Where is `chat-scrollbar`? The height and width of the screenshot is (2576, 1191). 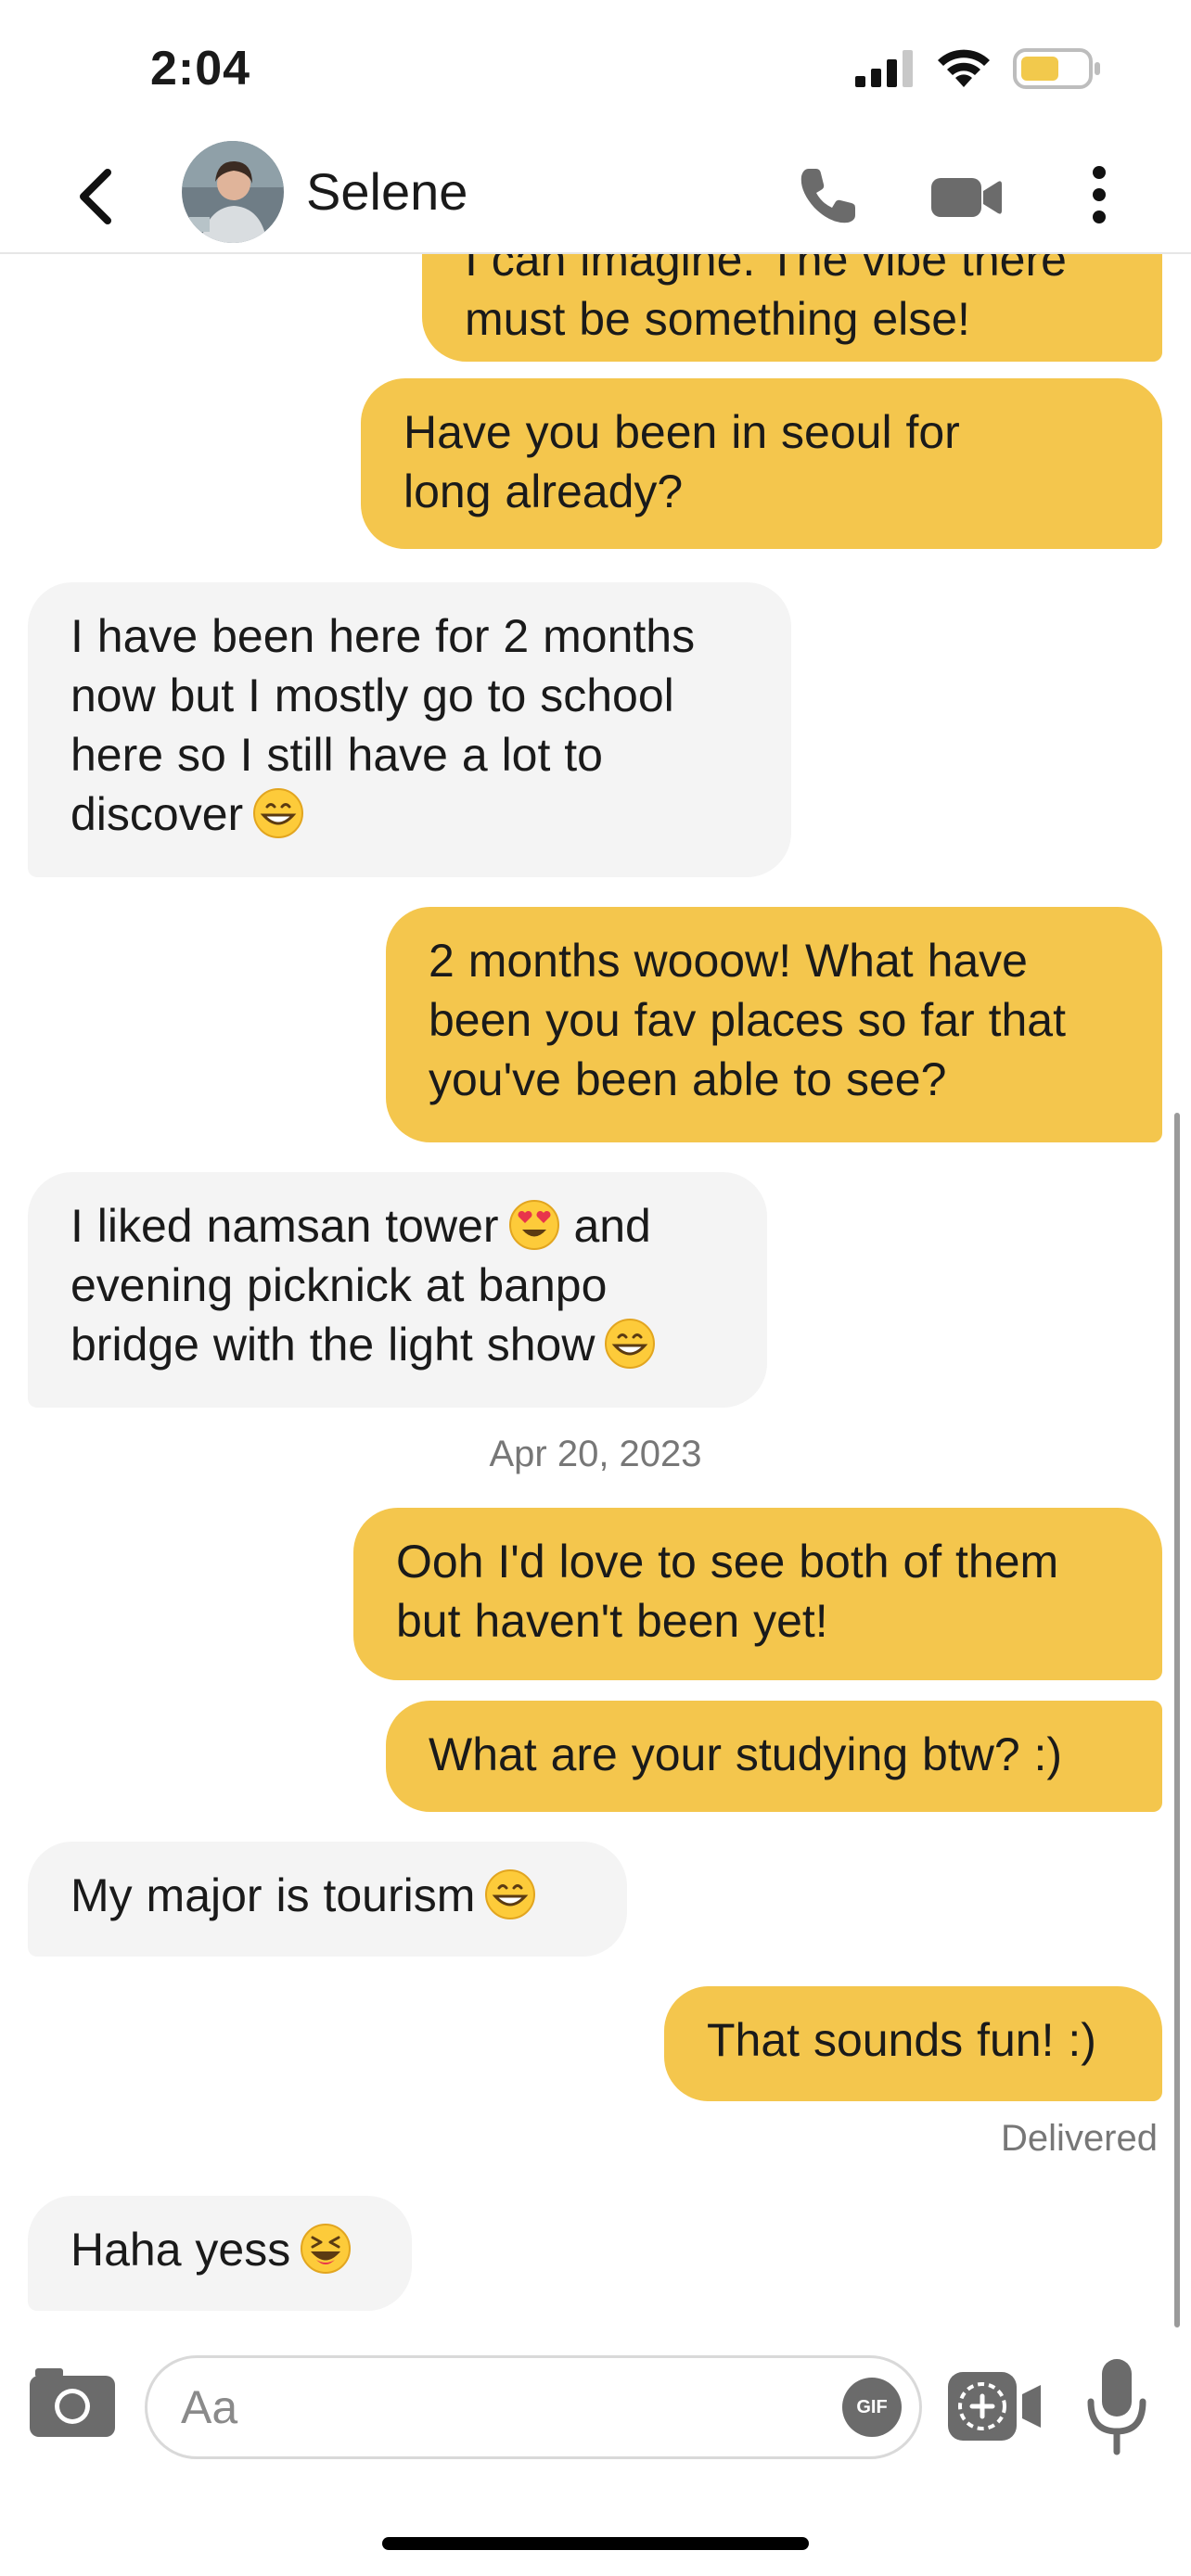 chat-scrollbar is located at coordinates (1177, 1720).